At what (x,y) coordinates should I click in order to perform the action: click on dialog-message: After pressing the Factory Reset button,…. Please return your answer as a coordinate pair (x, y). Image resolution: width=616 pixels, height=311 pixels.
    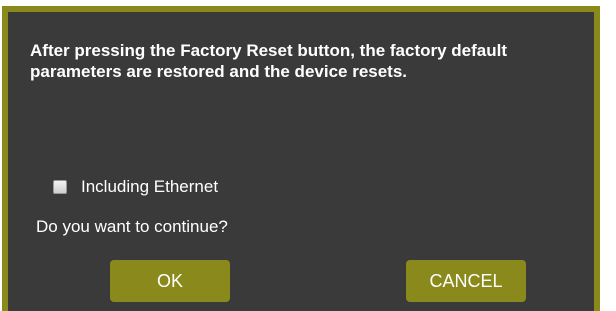
    Looking at the image, I should click on (269, 61).